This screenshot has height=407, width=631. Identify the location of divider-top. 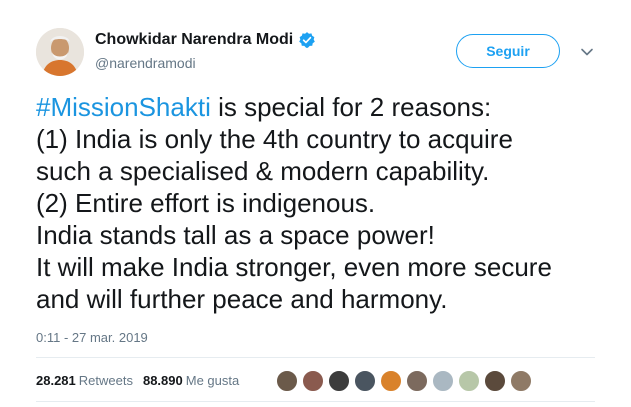
(315, 357).